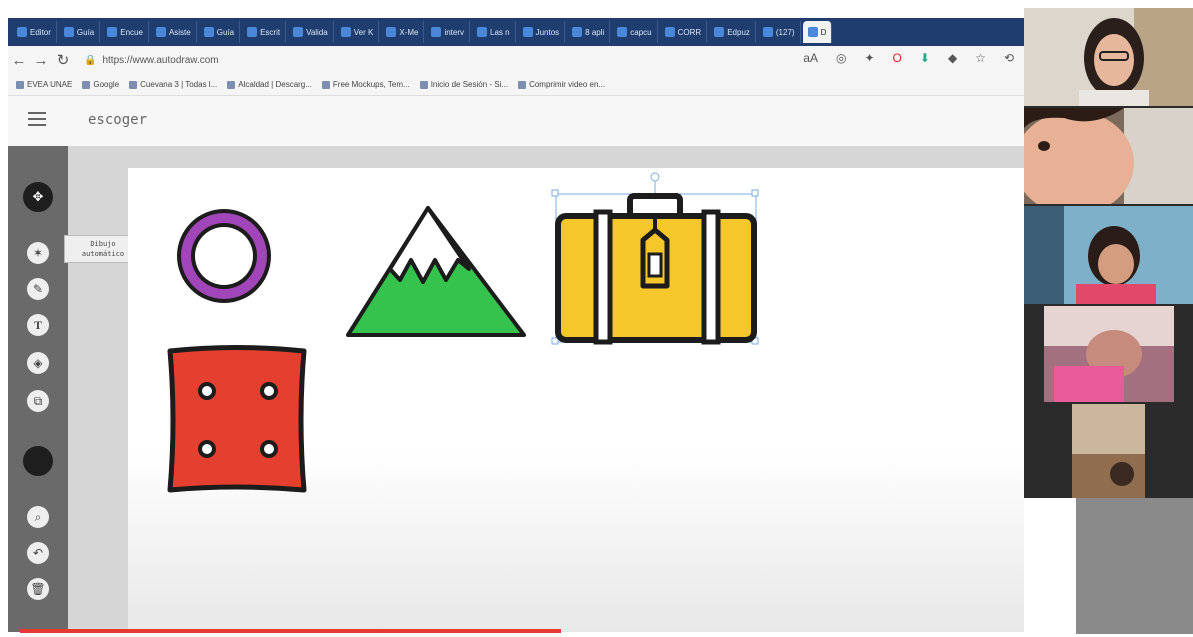 This screenshot has height=637, width=1193. I want to click on purple-ring-shape, so click(224, 256).